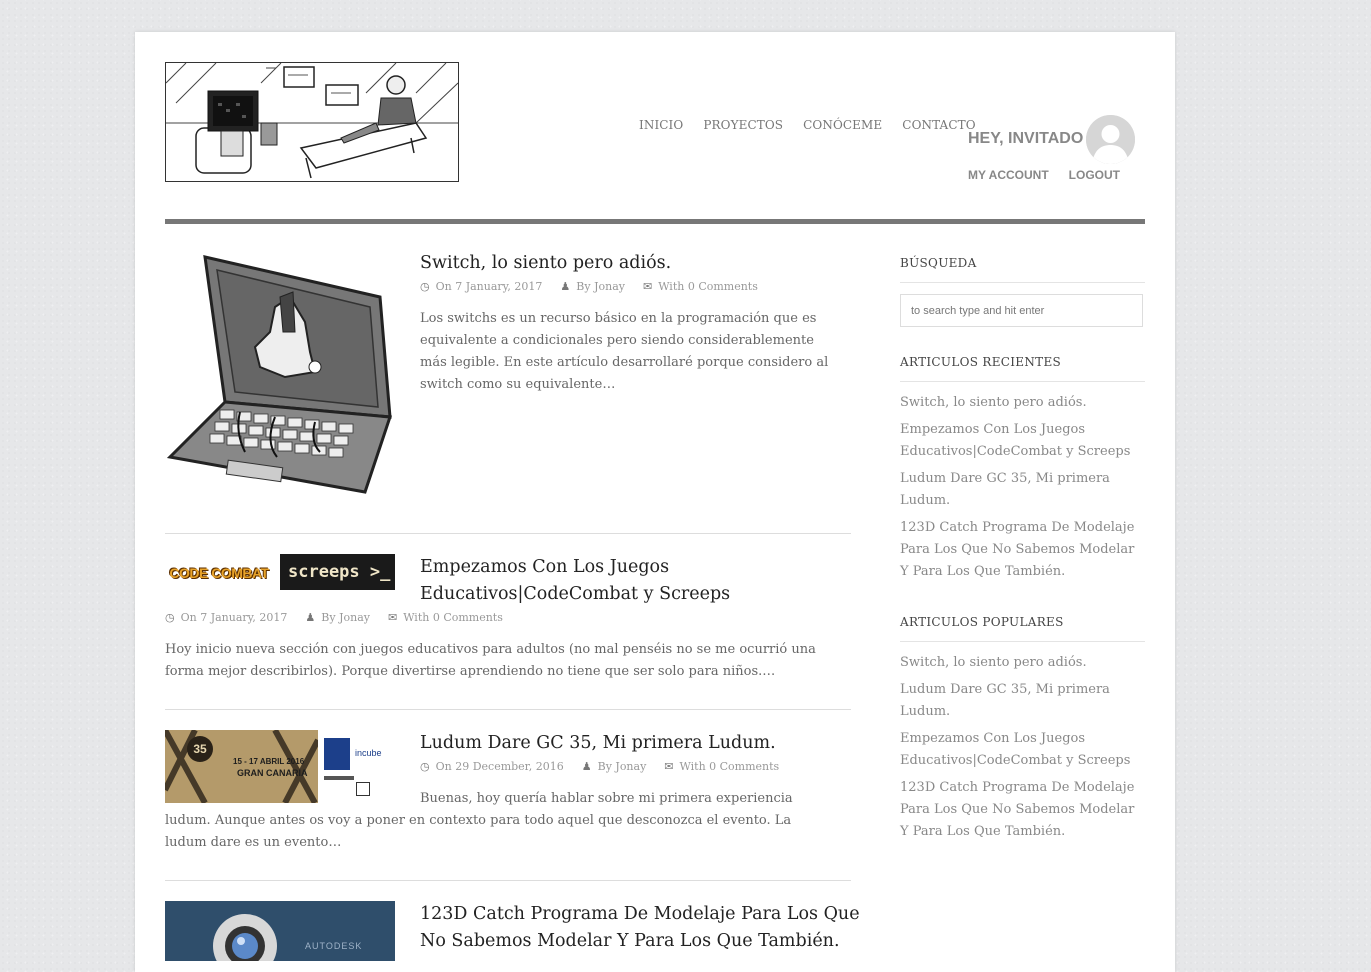 This screenshot has height=972, width=1371. I want to click on header-divider, so click(655, 221).